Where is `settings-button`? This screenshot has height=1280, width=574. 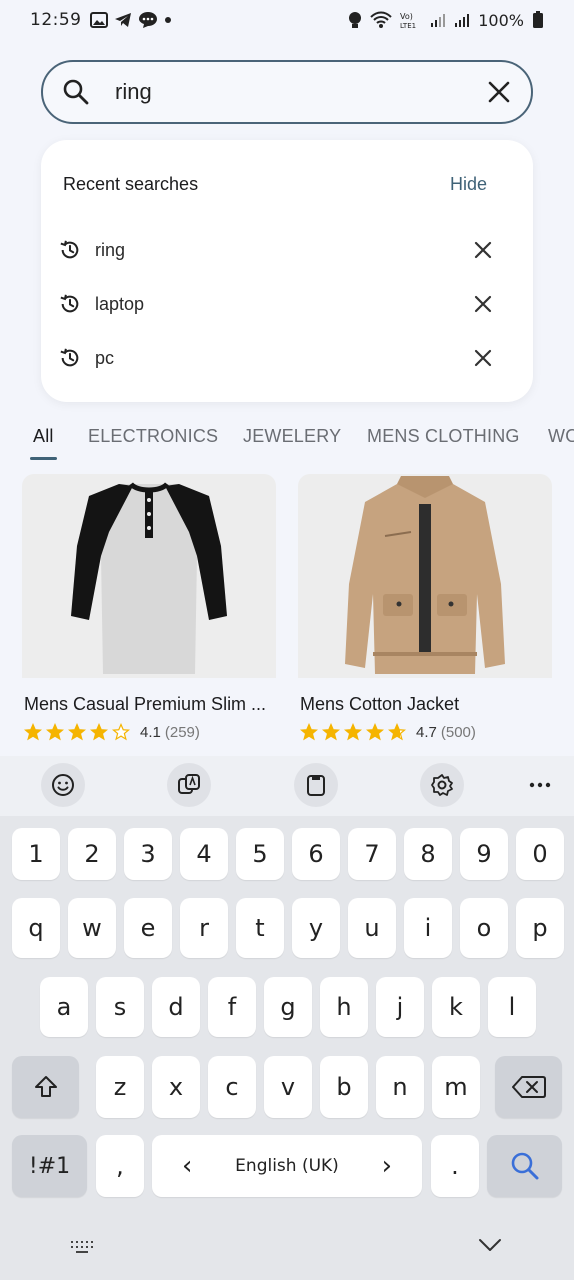 settings-button is located at coordinates (442, 785).